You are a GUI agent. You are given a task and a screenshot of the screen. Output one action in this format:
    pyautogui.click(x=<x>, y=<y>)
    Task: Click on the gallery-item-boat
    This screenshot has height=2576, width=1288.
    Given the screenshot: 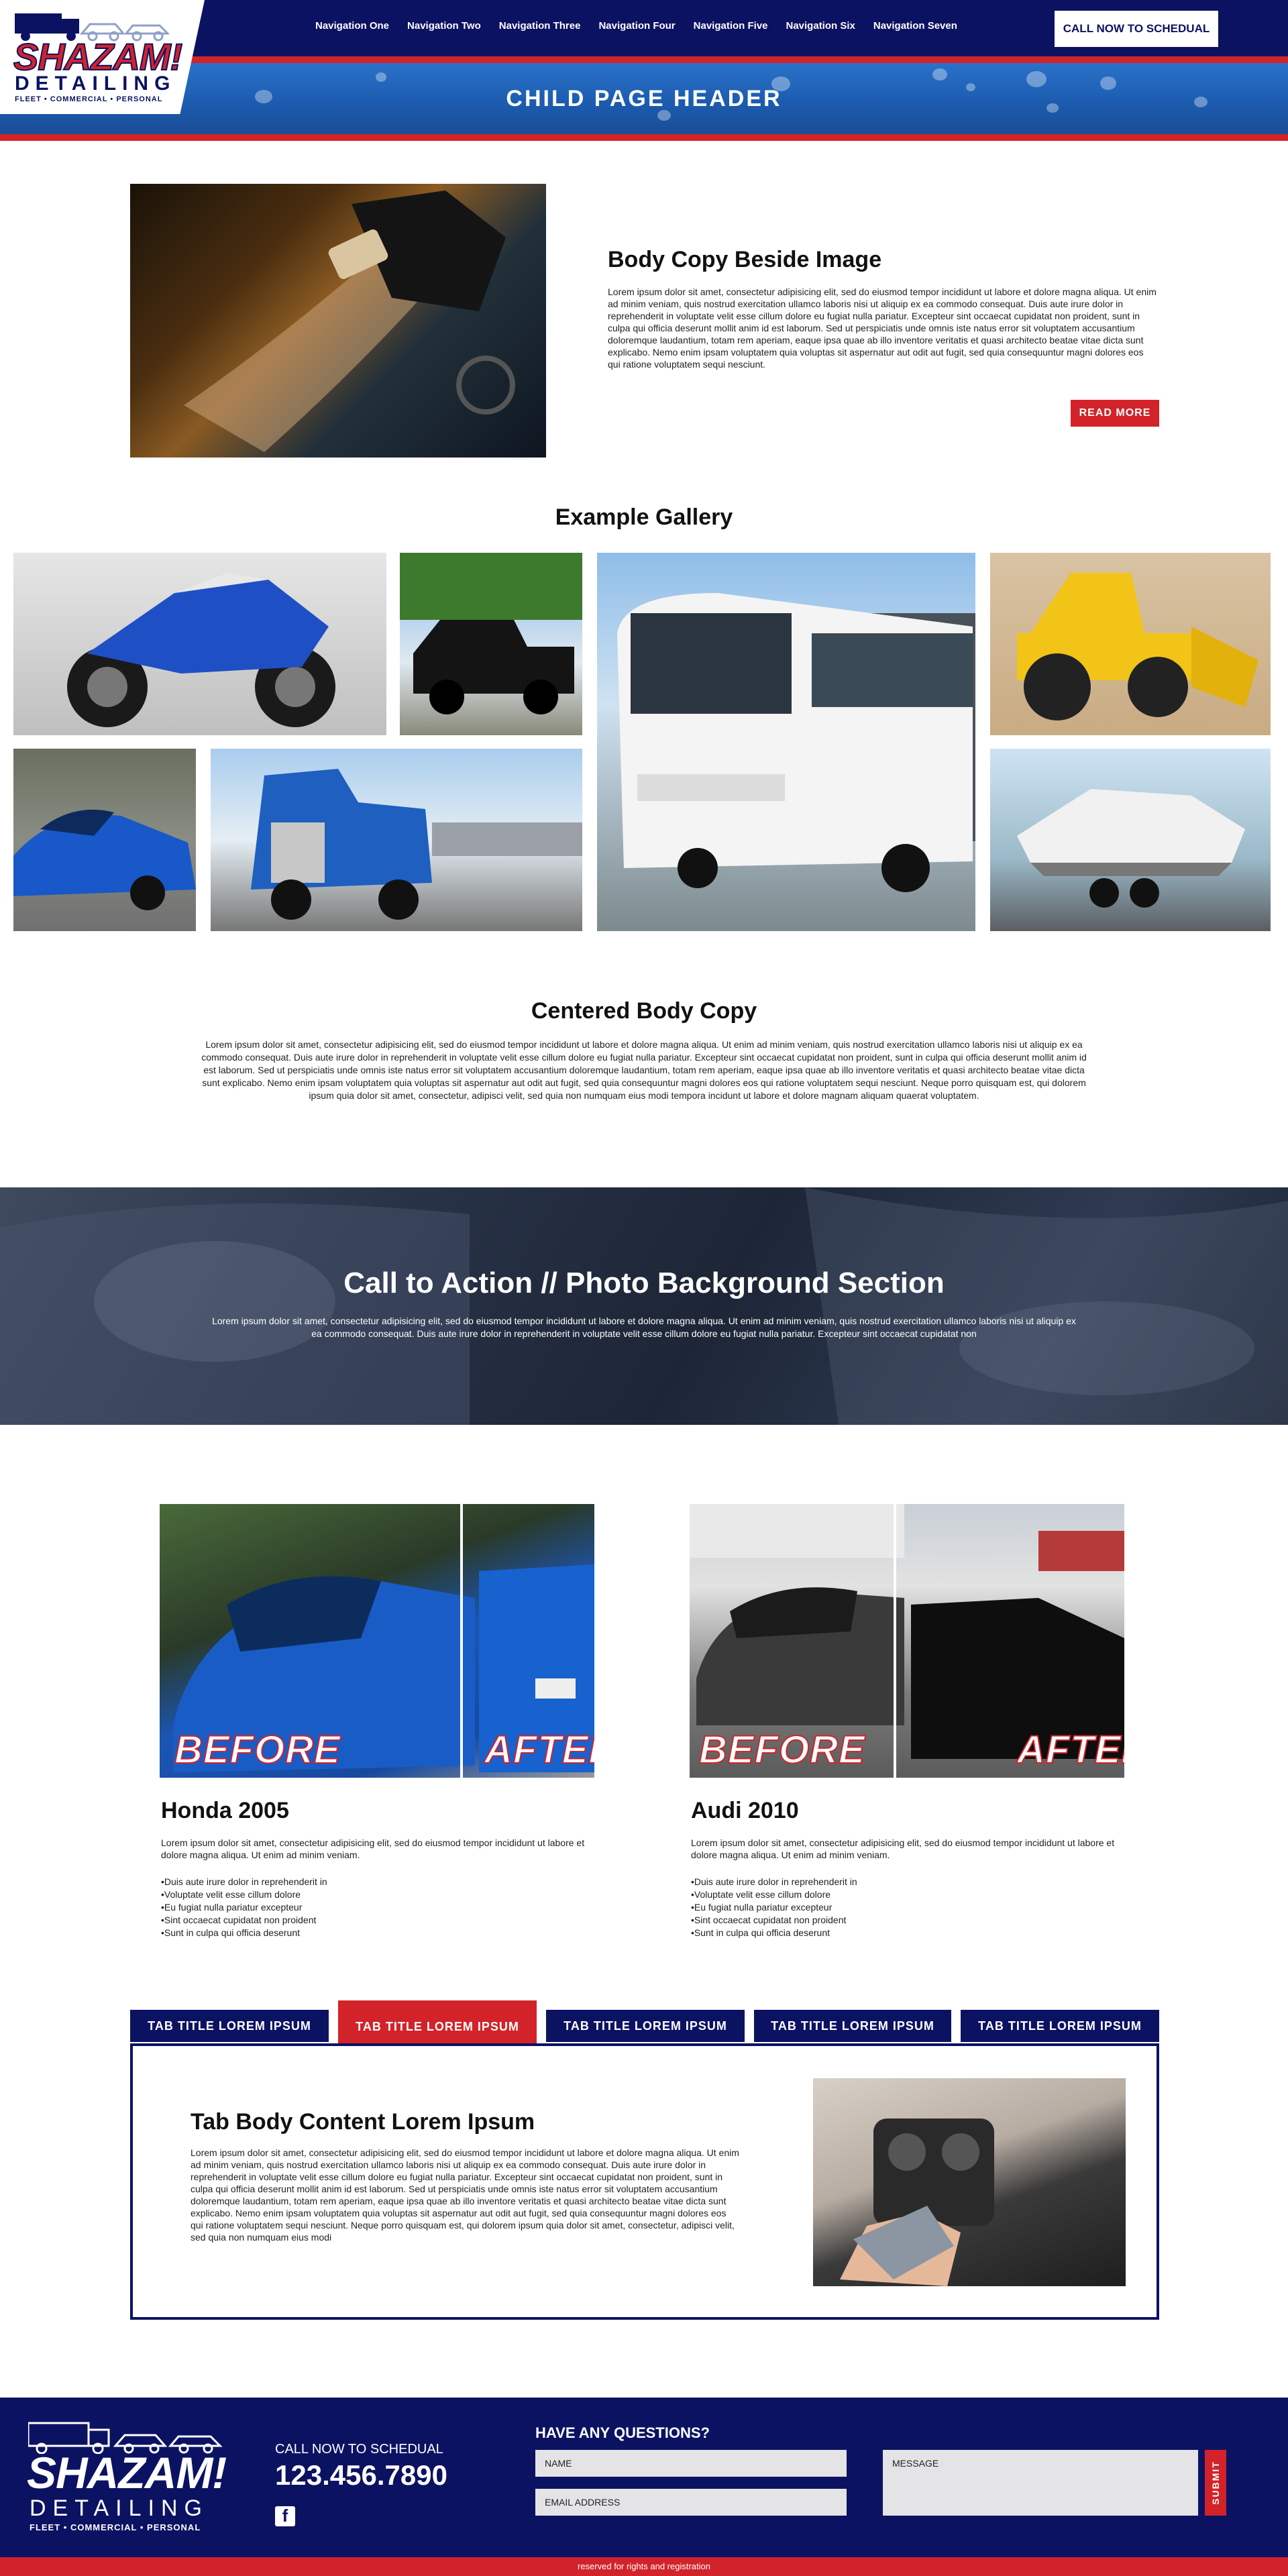 What is the action you would take?
    pyautogui.click(x=1130, y=840)
    